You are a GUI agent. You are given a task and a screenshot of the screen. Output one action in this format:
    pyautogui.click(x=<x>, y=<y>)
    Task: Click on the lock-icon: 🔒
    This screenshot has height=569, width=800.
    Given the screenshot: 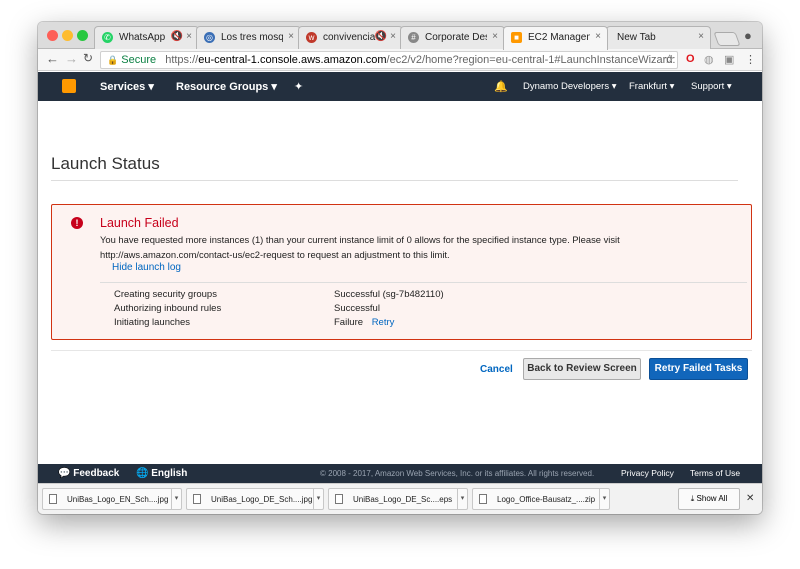 What is the action you would take?
    pyautogui.click(x=113, y=60)
    